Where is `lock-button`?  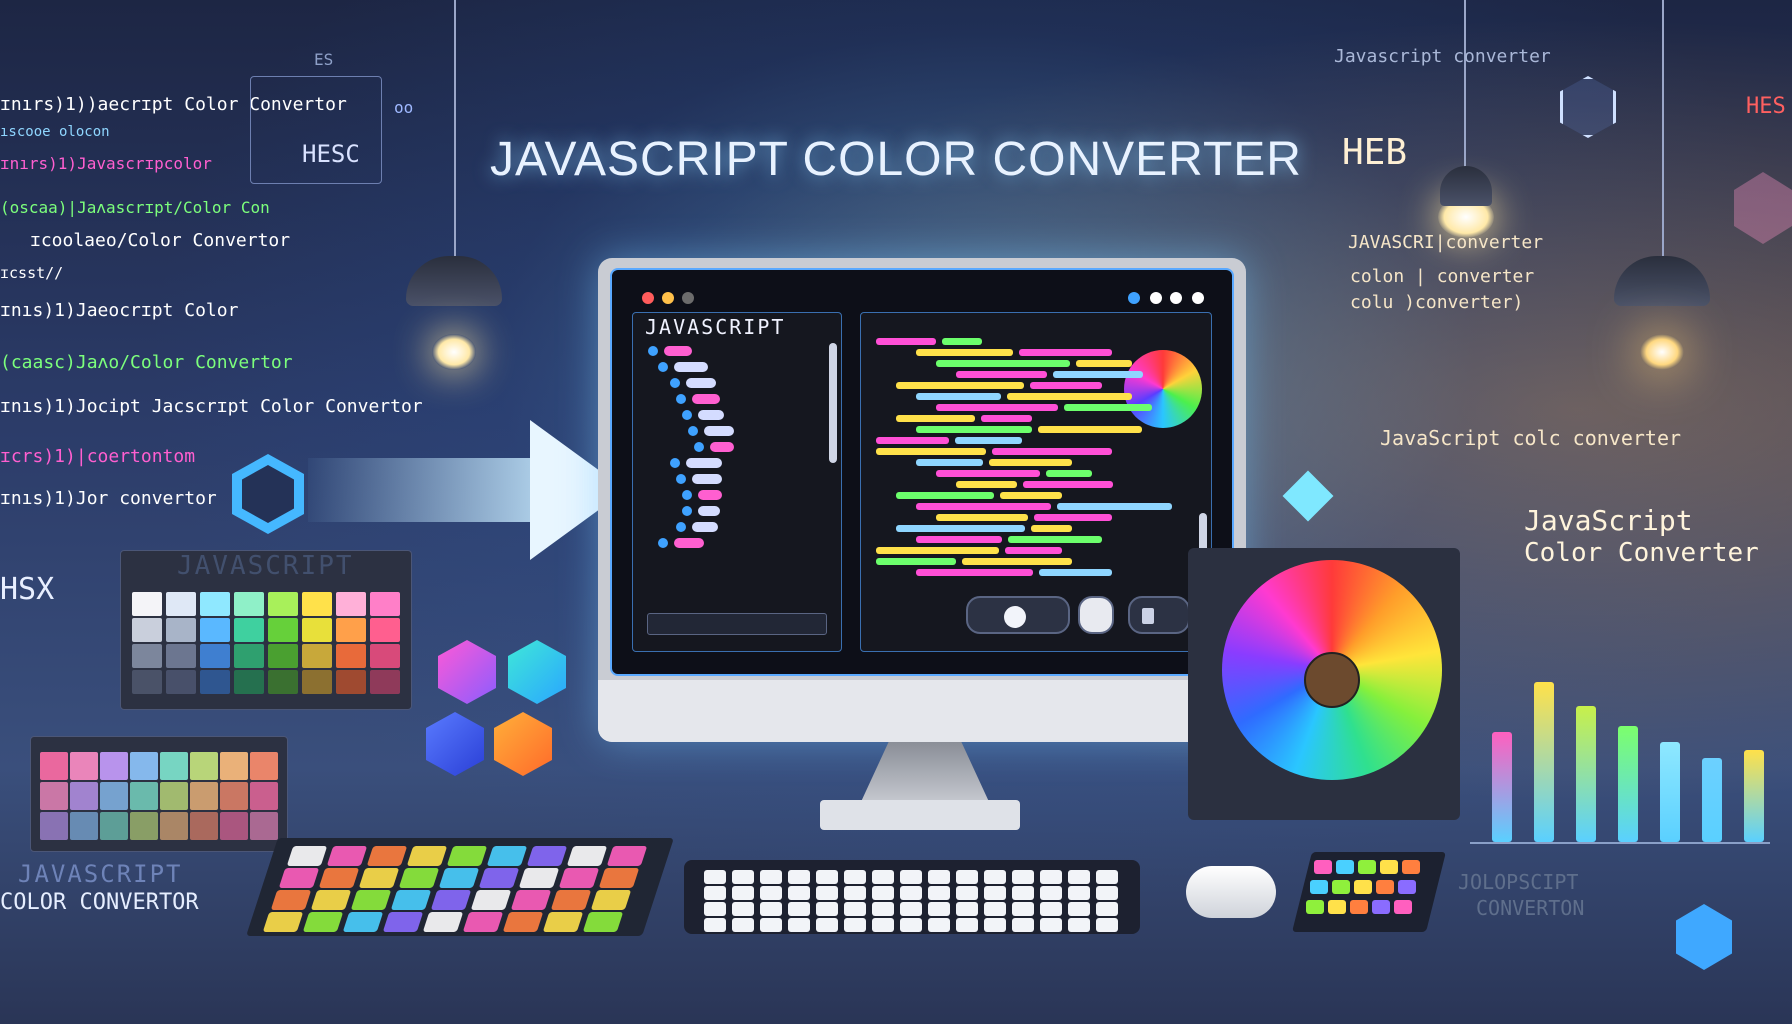
lock-button is located at coordinates (1159, 615).